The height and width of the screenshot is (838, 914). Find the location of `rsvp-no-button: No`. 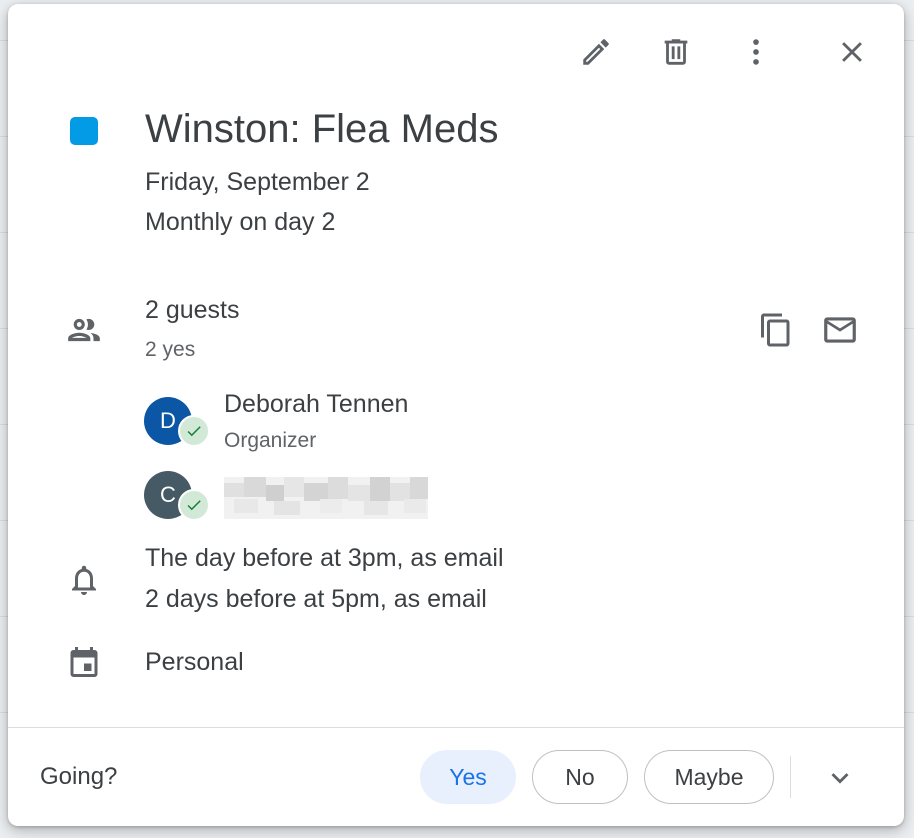

rsvp-no-button: No is located at coordinates (580, 777).